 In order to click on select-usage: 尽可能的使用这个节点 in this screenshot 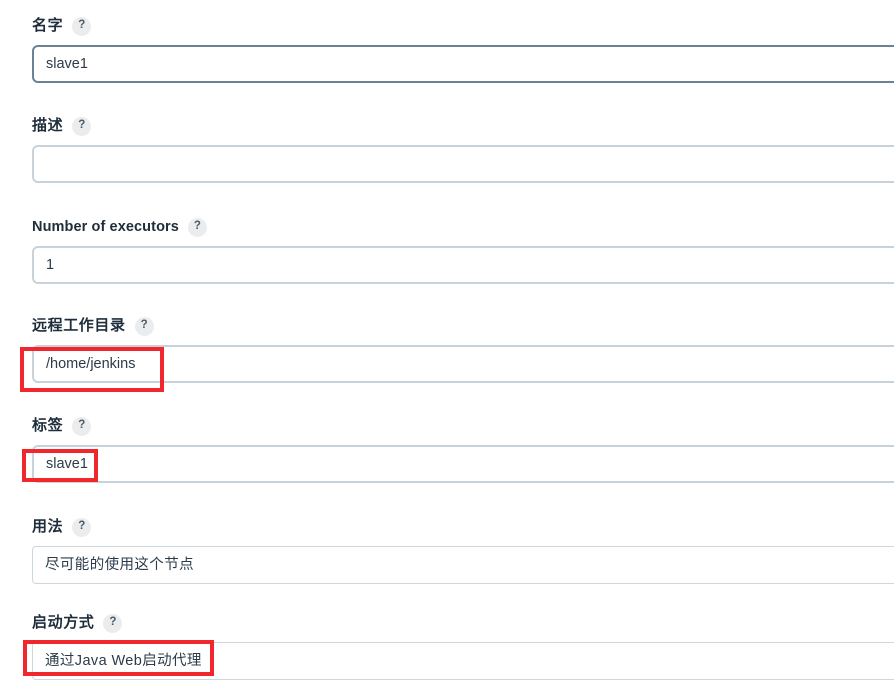, I will do `click(463, 565)`.